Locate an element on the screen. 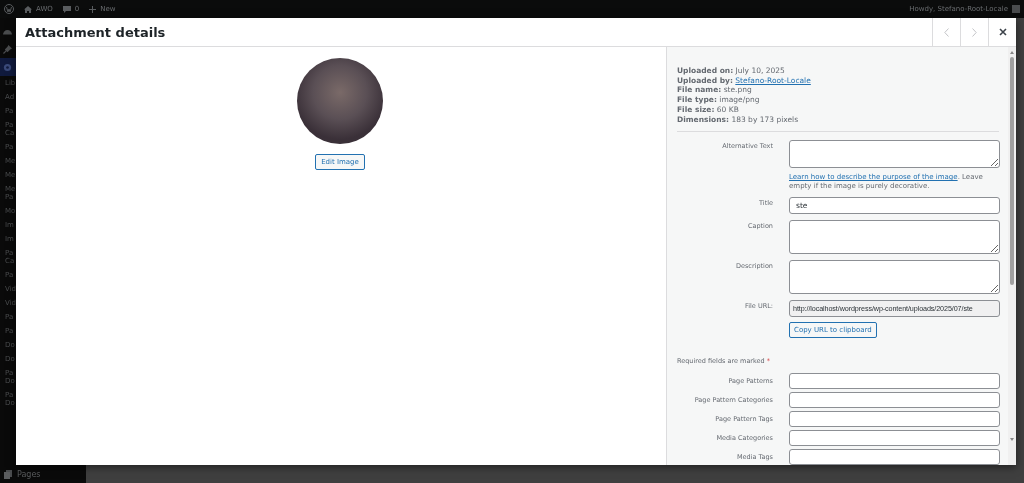 The height and width of the screenshot is (483, 1024). wordpress-logo-icon is located at coordinates (9, 9).